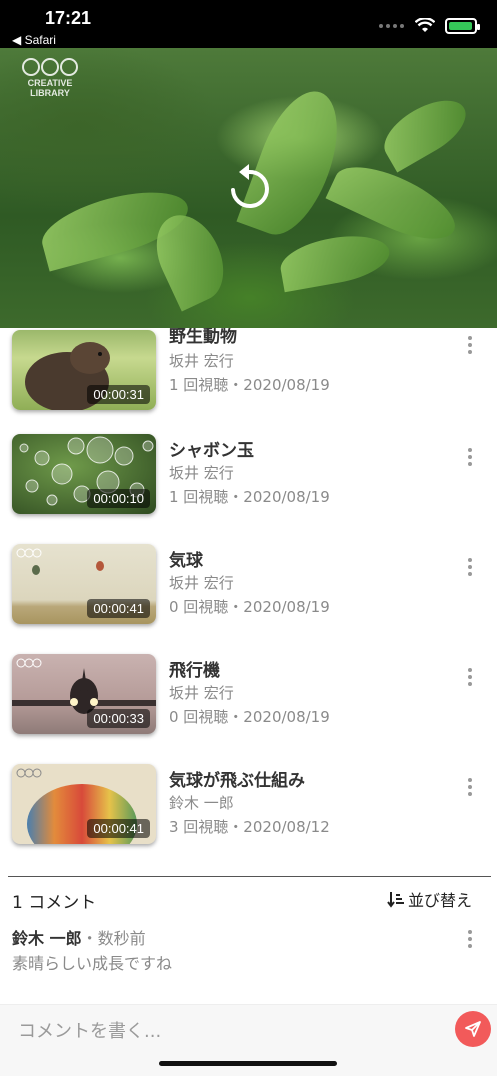 The width and height of the screenshot is (497, 1076). I want to click on video-item: 00:00:41 気球が飛ぶ仕組み 鈴木 一郎 3 回視聴・2020/08/12, so click(248, 807).